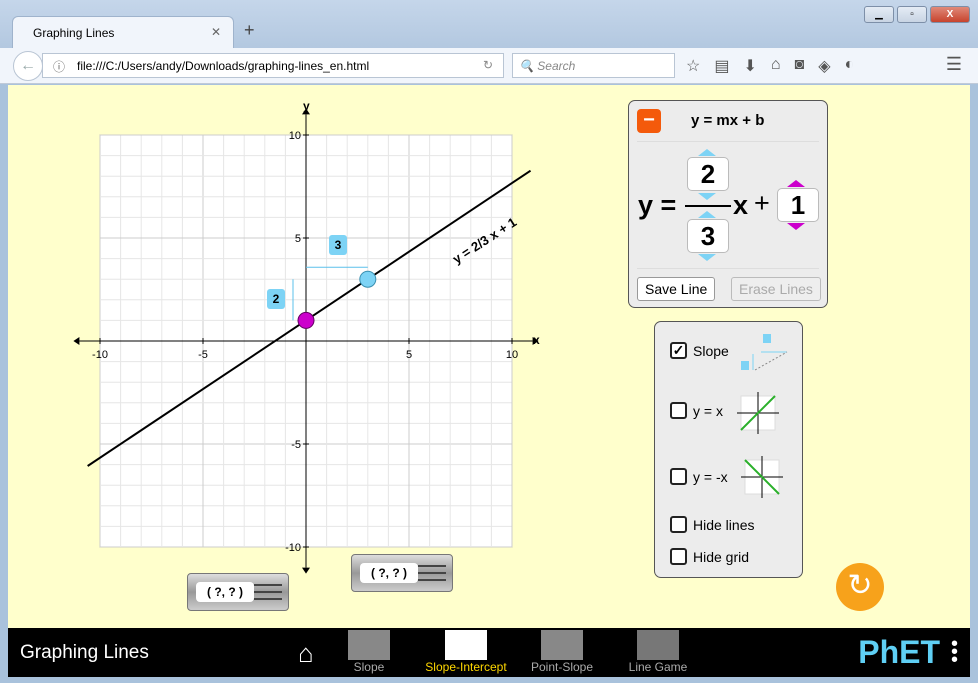 This screenshot has height=683, width=978. What do you see at coordinates (912, 14) in the screenshot?
I see `maximize-button: ▫` at bounding box center [912, 14].